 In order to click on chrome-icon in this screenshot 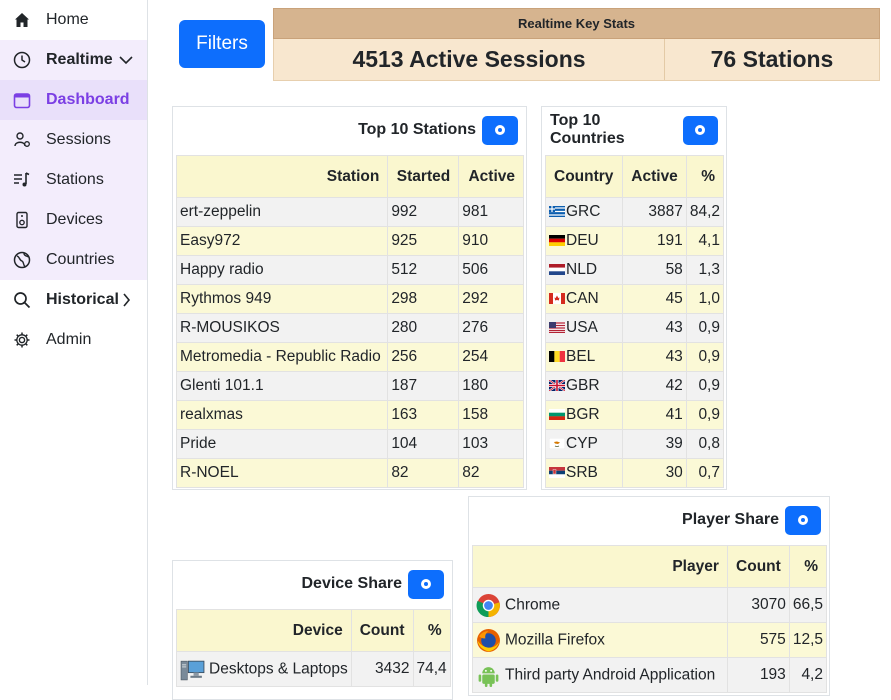, I will do `click(488, 605)`.